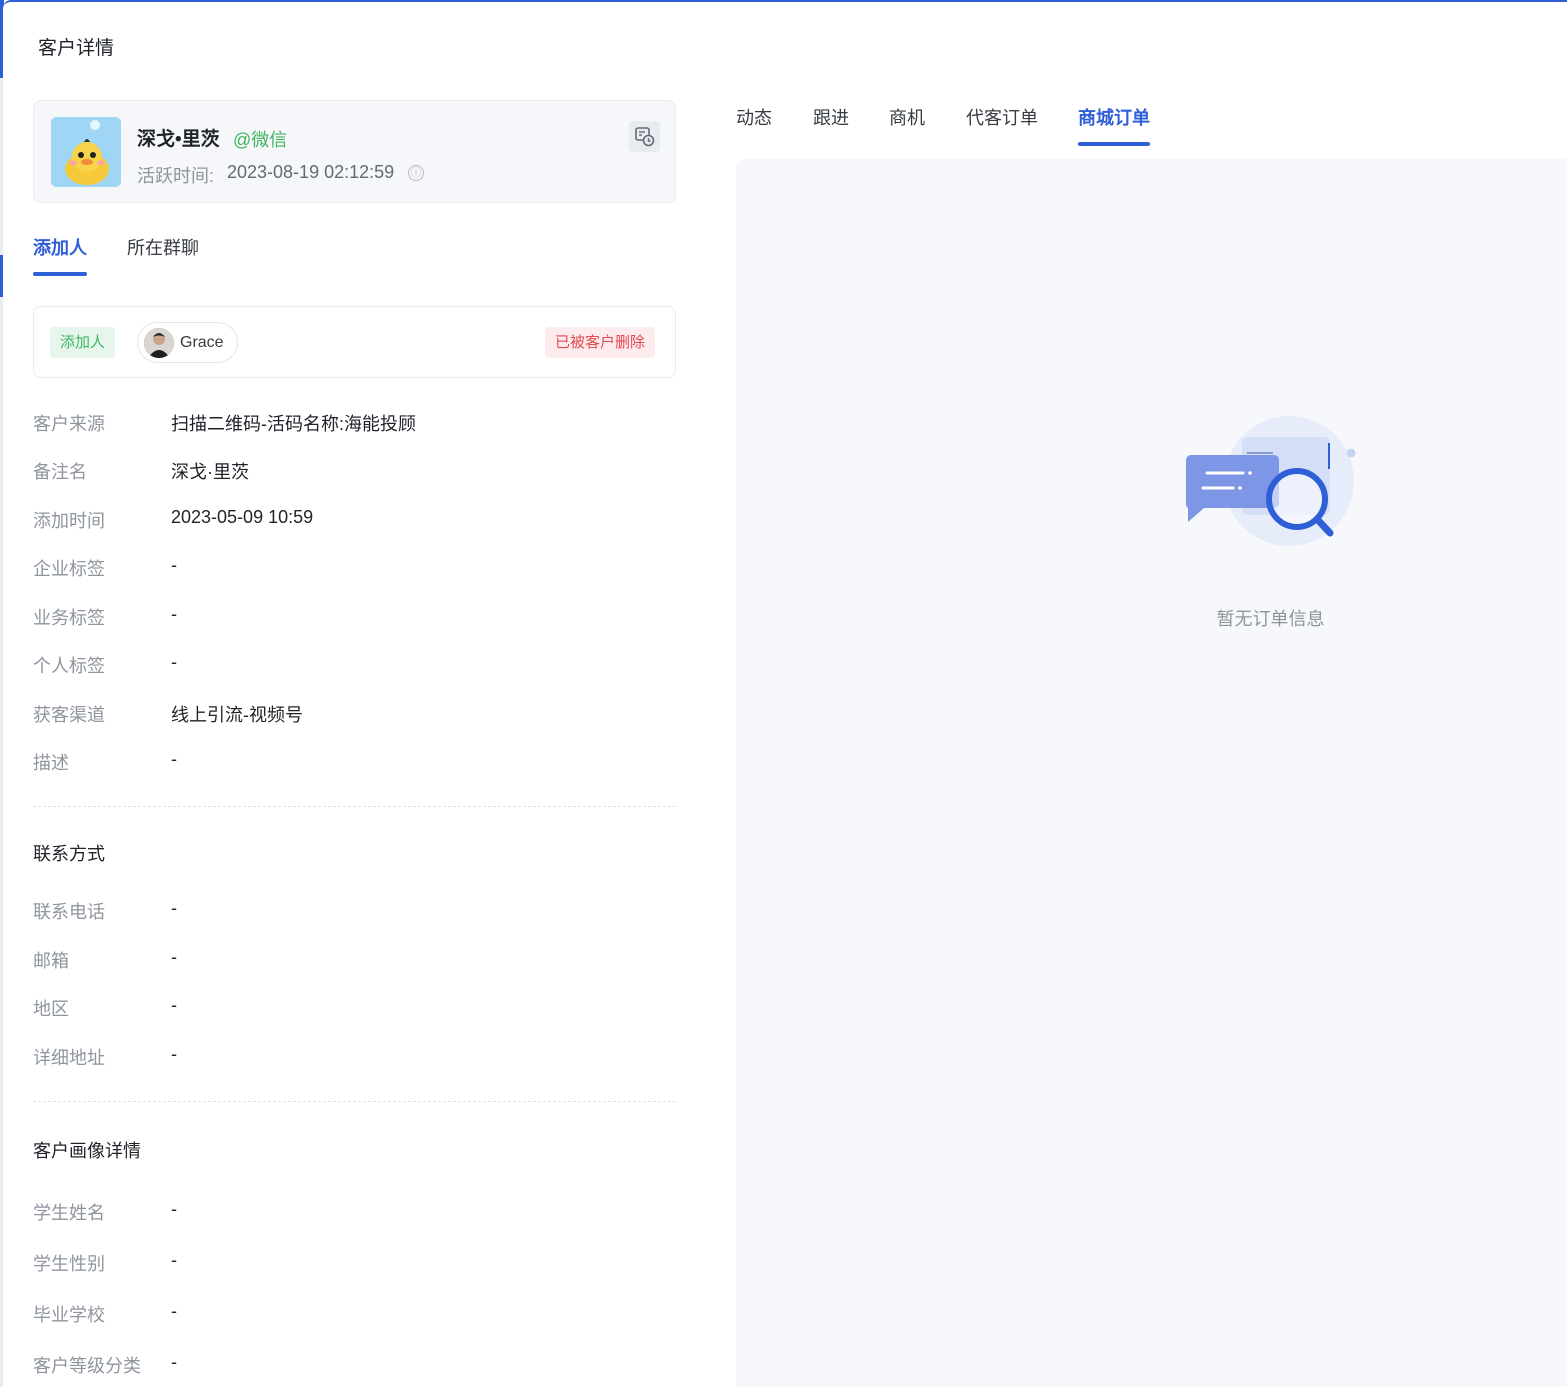  I want to click on field-label: 获客渠道, so click(69, 715).